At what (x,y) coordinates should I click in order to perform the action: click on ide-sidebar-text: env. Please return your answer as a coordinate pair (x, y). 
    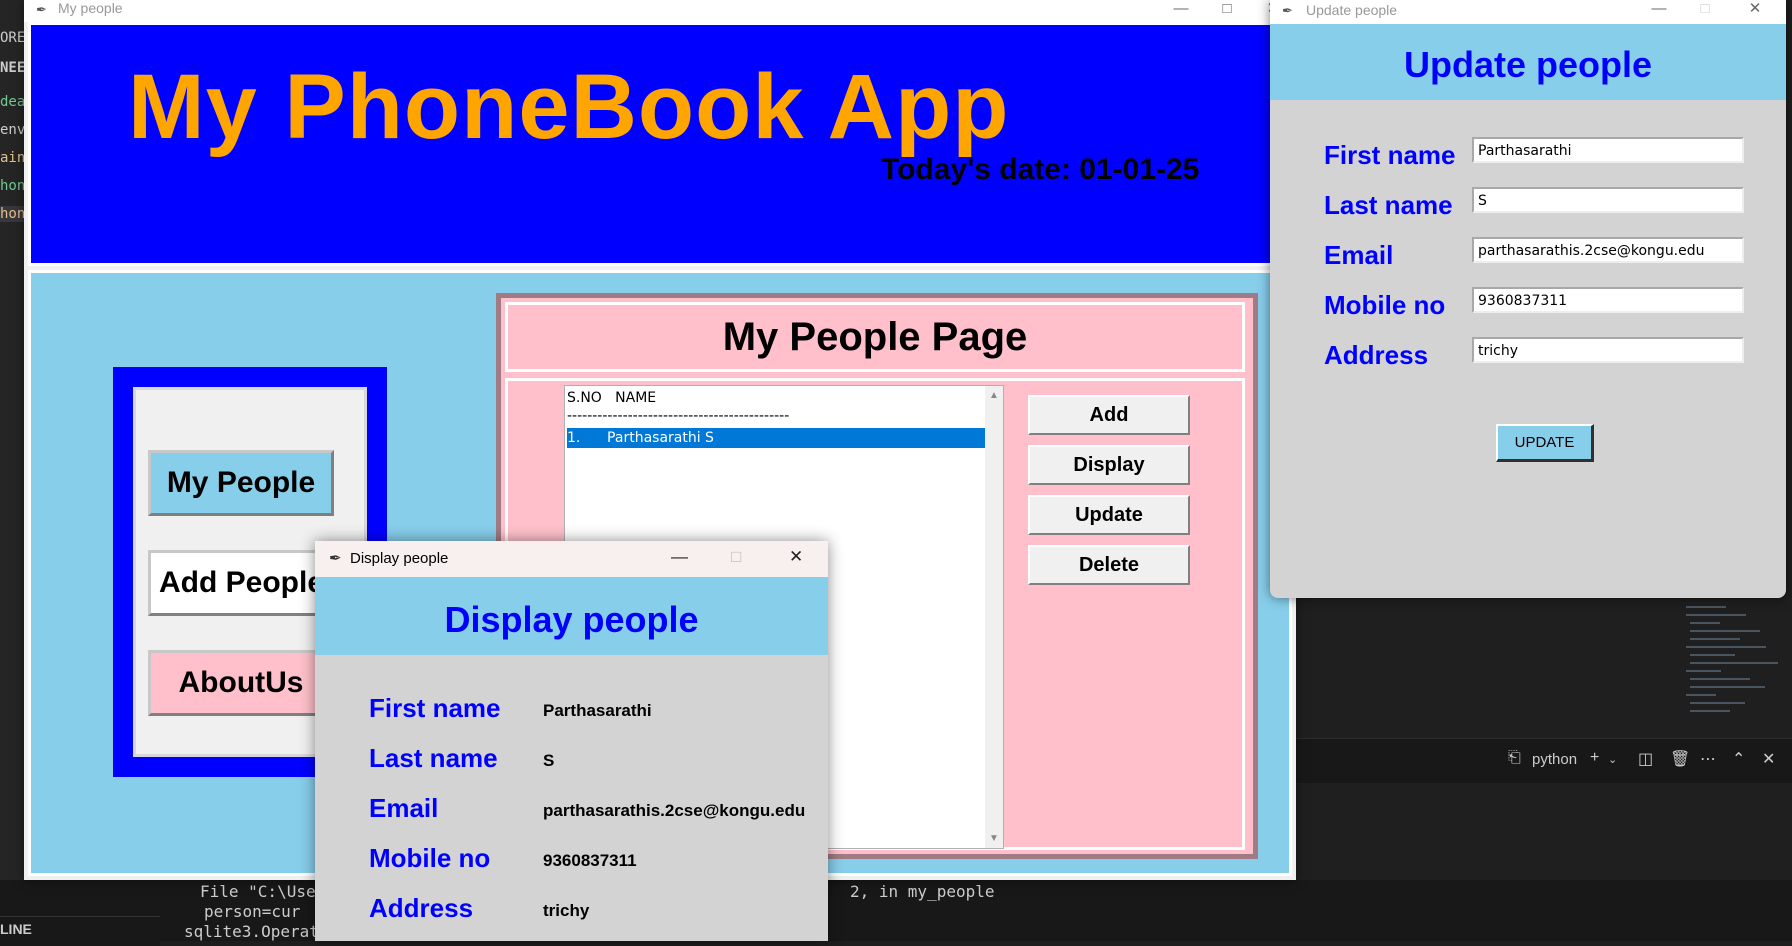
    Looking at the image, I should click on (12, 130).